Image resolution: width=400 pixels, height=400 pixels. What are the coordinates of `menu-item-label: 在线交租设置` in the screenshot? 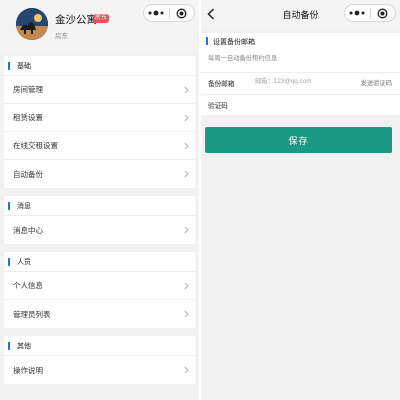 It's located at (35, 145).